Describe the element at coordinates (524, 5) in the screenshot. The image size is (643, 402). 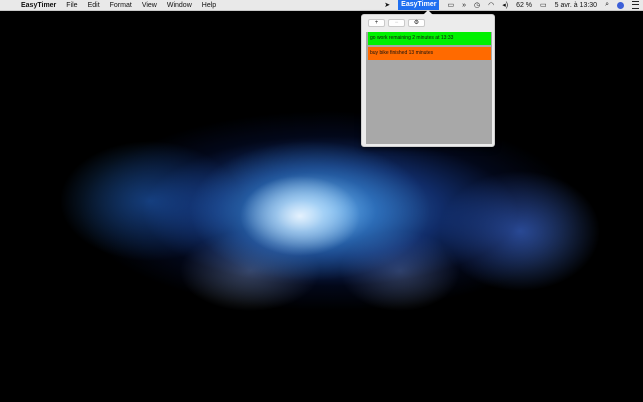
I see `battery-percent: 62 %` at that location.